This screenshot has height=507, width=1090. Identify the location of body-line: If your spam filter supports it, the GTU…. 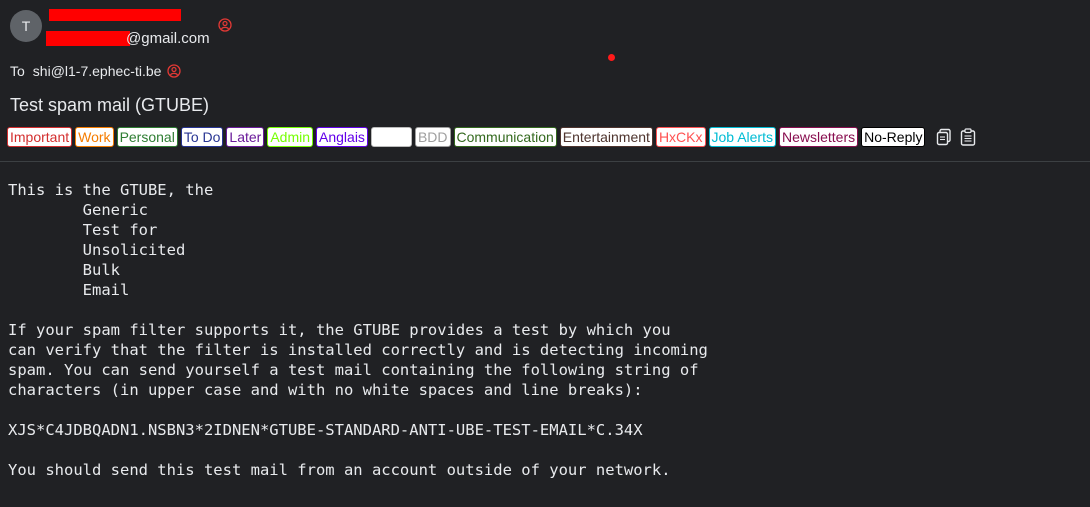
(339, 330).